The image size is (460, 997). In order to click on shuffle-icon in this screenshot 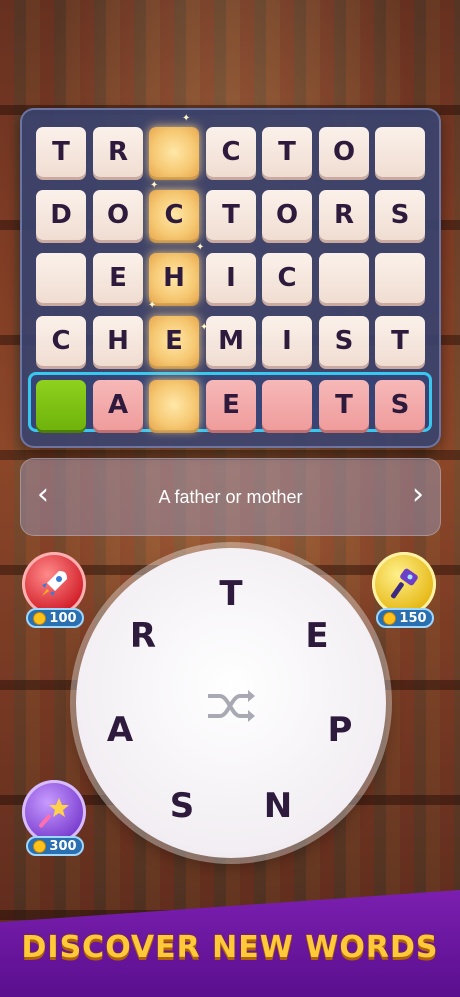, I will do `click(231, 706)`.